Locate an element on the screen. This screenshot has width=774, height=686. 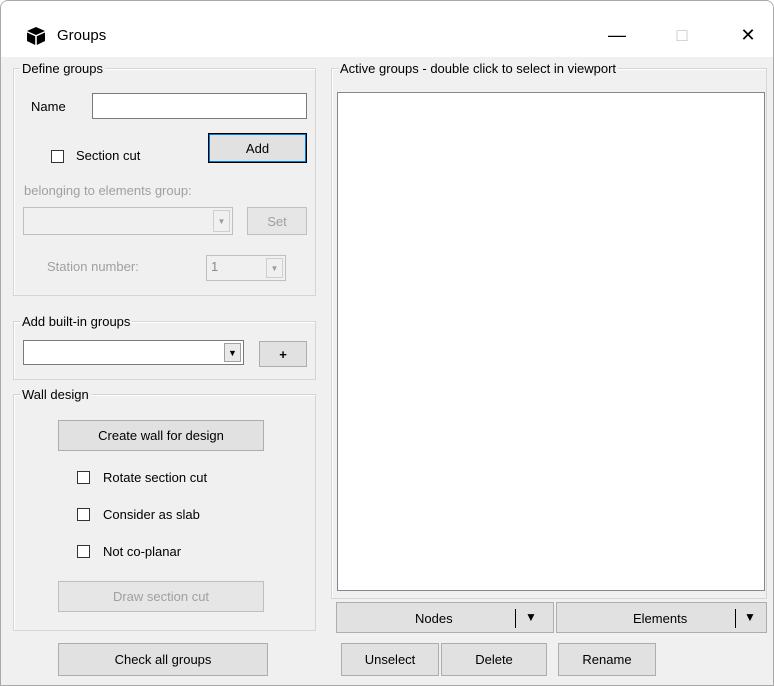
wall-design-legend: Wall design is located at coordinates (55, 394).